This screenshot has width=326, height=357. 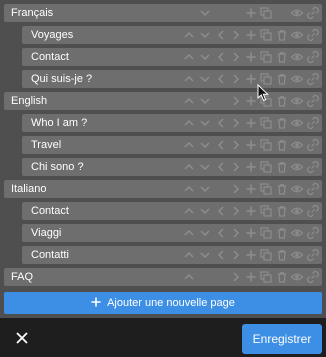 What do you see at coordinates (163, 101) in the screenshot?
I see `page-group-row: English` at bounding box center [163, 101].